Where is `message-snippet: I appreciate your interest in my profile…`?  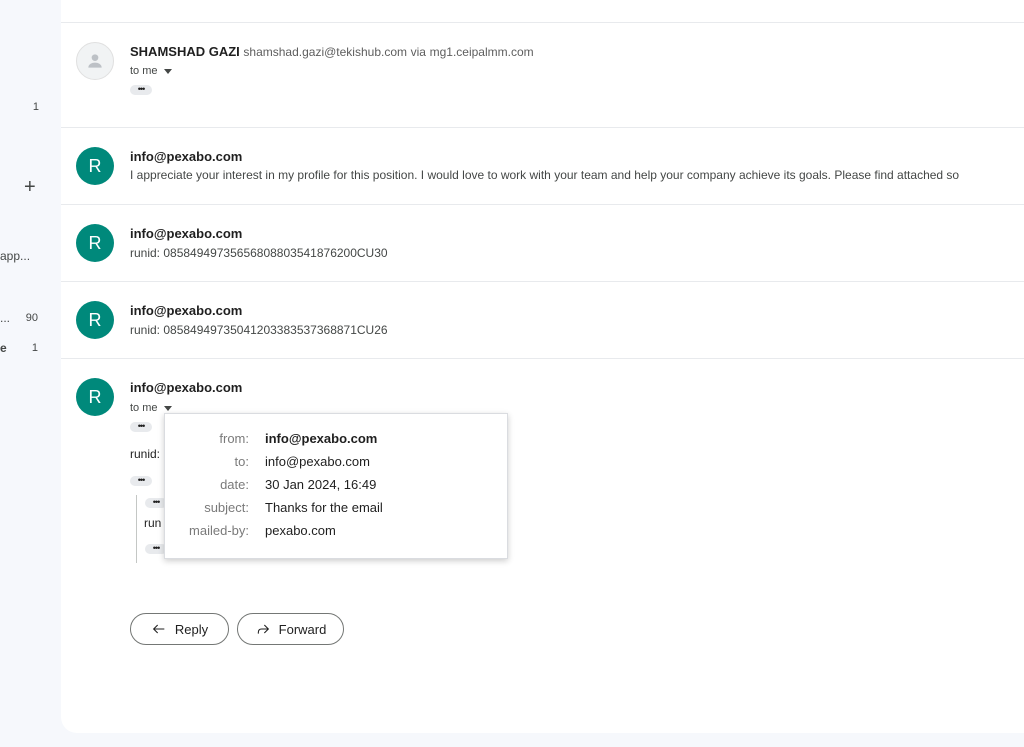 message-snippet: I appreciate your interest in my profile… is located at coordinates (570, 175).